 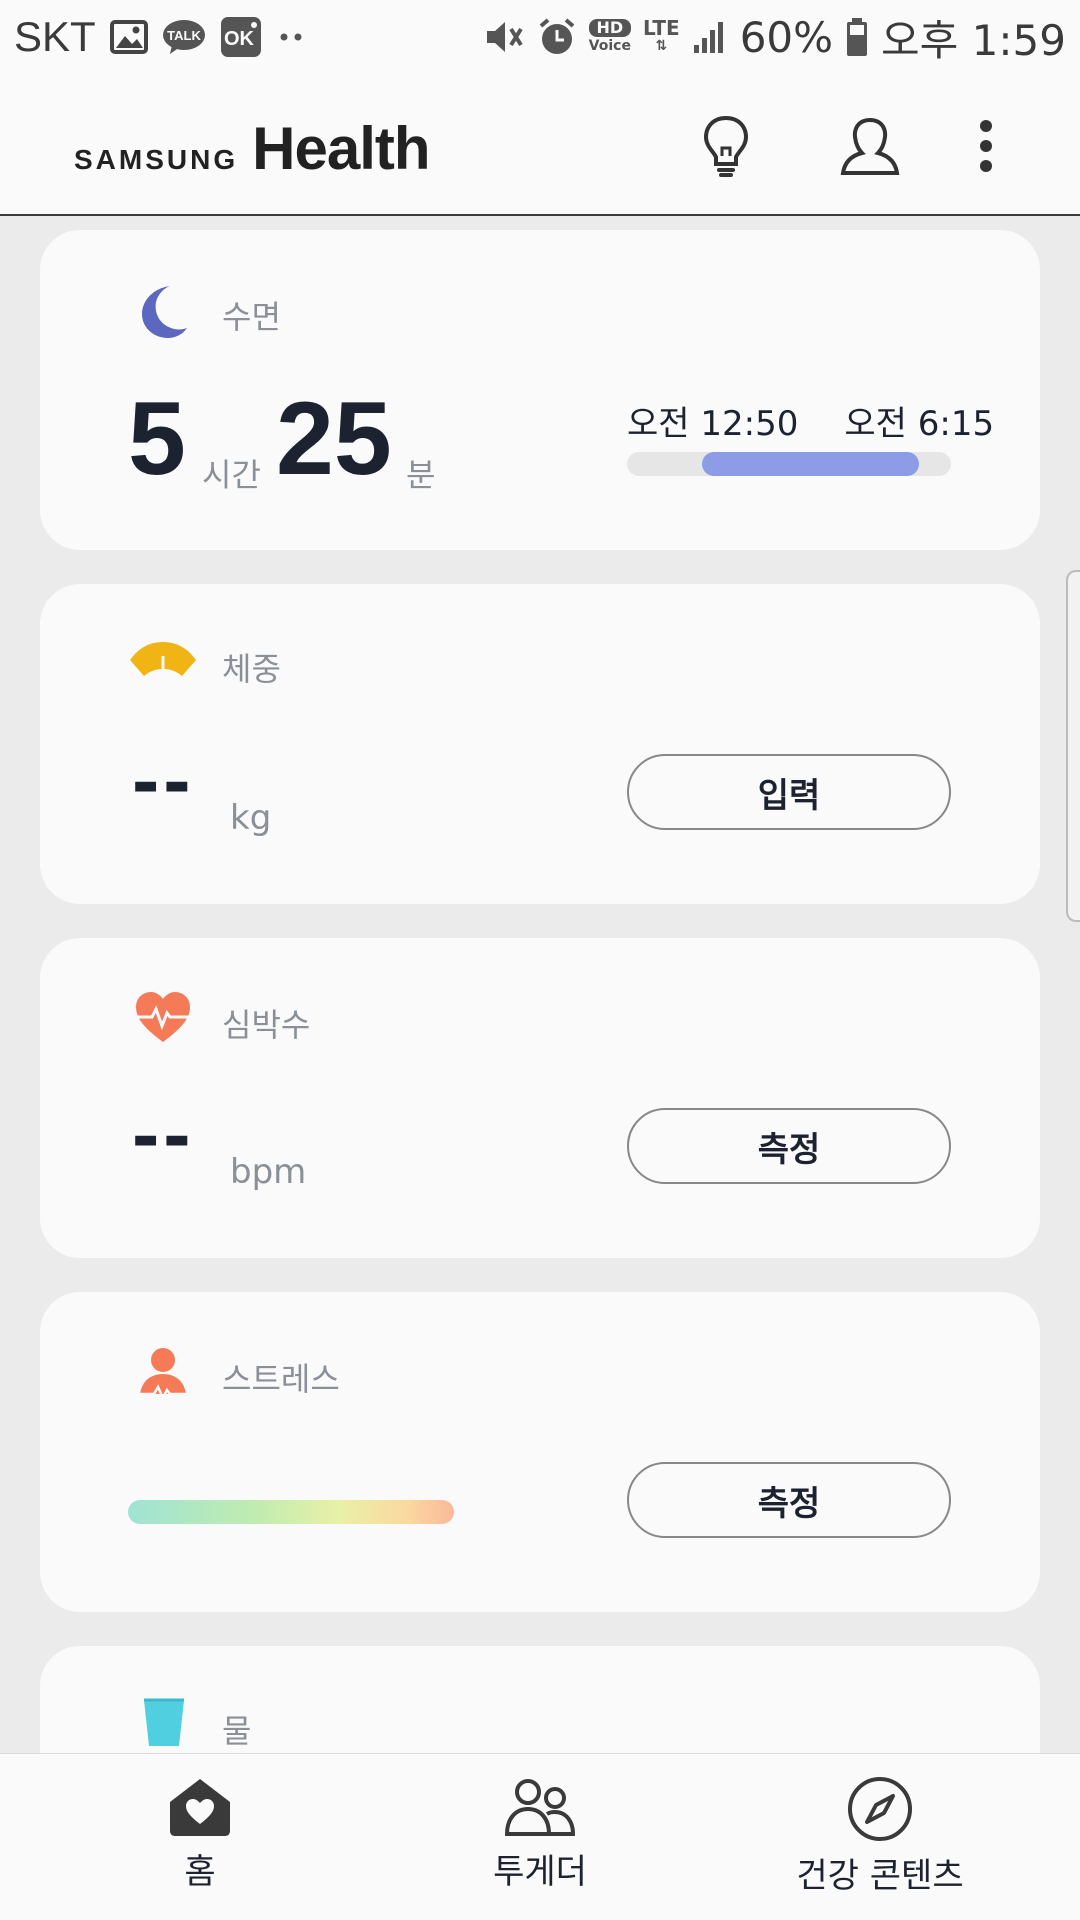 What do you see at coordinates (163, 1017) in the screenshot?
I see `heart-rate-icon` at bounding box center [163, 1017].